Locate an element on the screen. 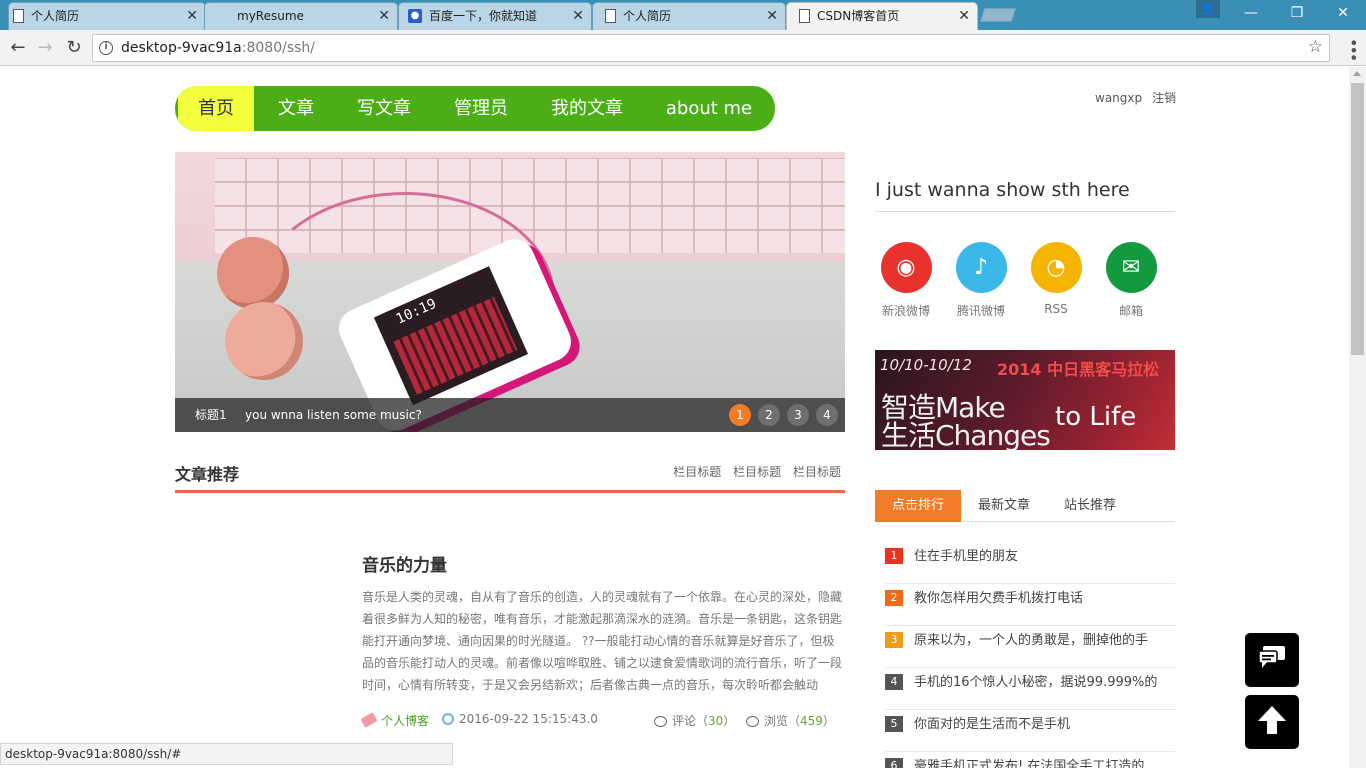  chat-icon is located at coordinates (1271, 657).